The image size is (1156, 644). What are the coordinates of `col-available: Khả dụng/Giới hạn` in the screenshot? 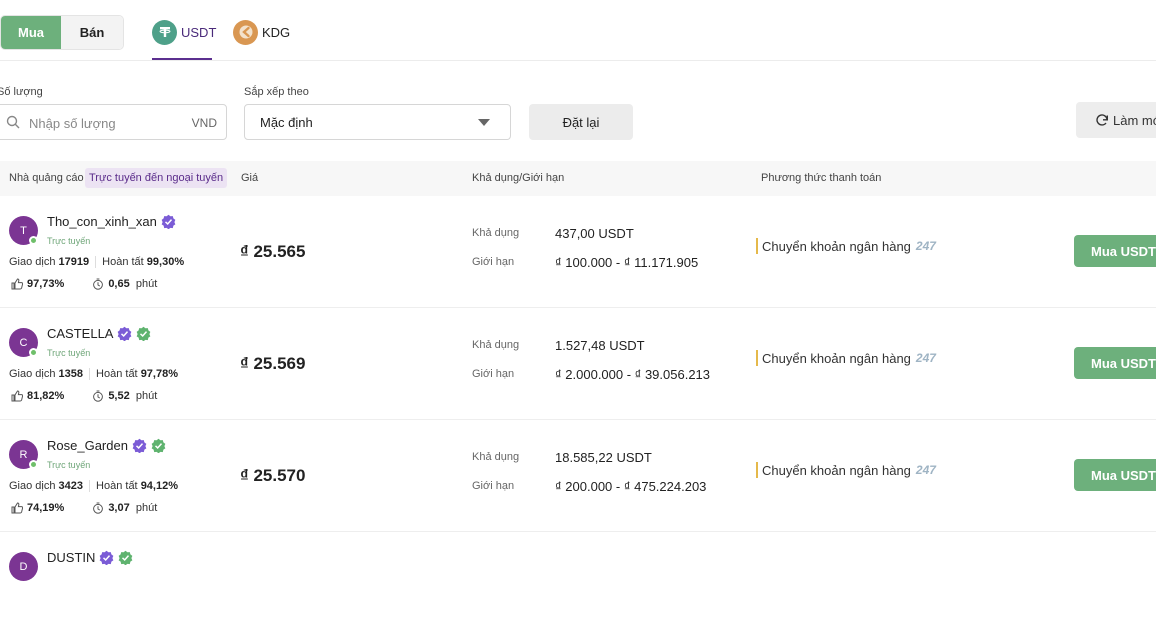 It's located at (518, 178).